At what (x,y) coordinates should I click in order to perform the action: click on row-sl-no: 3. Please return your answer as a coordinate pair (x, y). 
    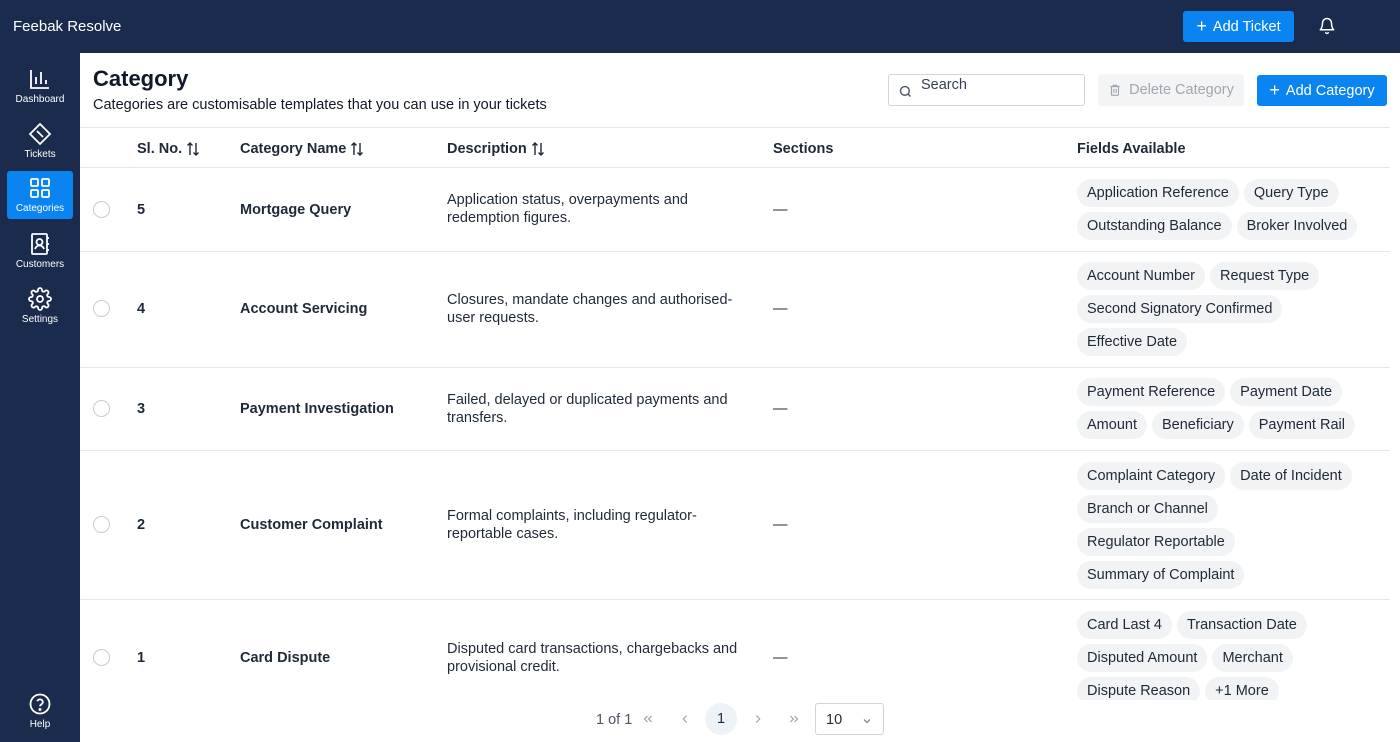
    Looking at the image, I should click on (141, 409).